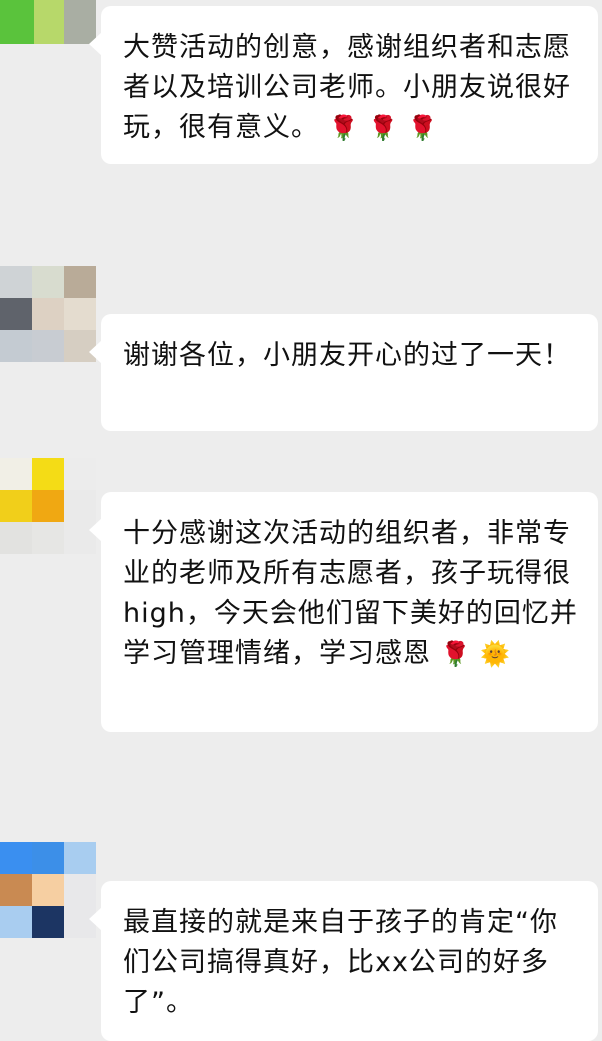 This screenshot has width=602, height=1041. What do you see at coordinates (343, 372) in the screenshot?
I see `message-bubble: 谢谢各位，小朋友开心的过了一天！` at bounding box center [343, 372].